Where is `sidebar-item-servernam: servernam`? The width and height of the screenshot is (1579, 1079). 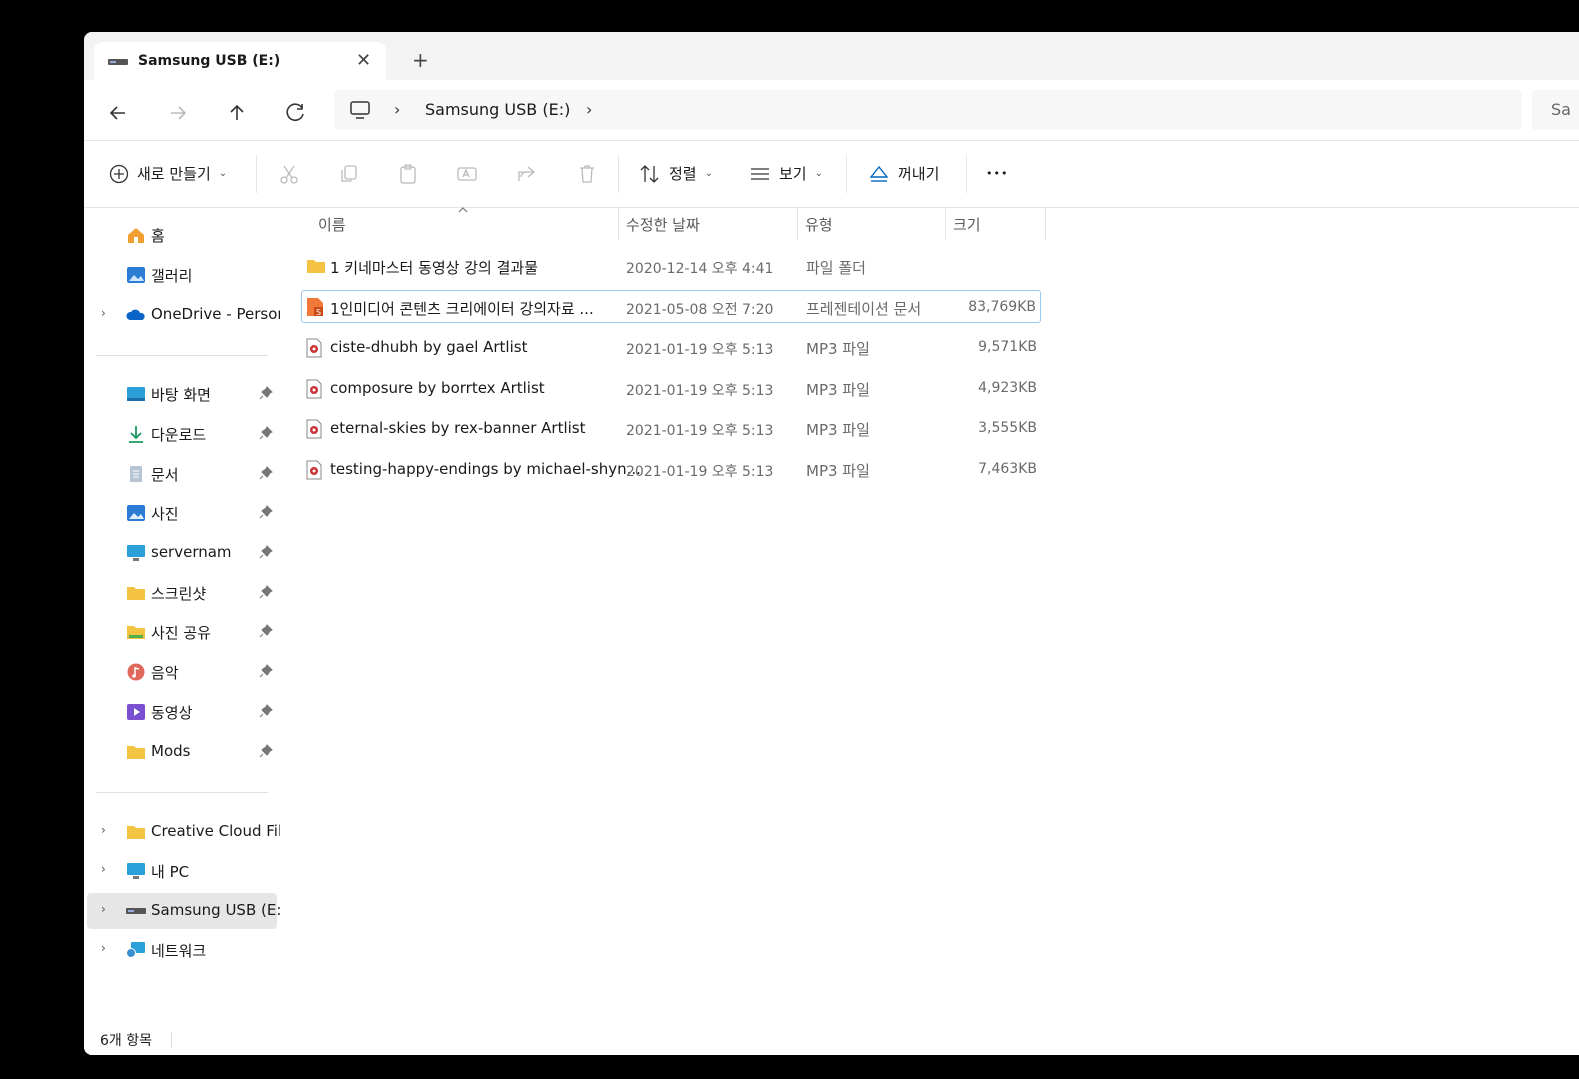
sidebar-item-servernam: servernam is located at coordinates (182, 553).